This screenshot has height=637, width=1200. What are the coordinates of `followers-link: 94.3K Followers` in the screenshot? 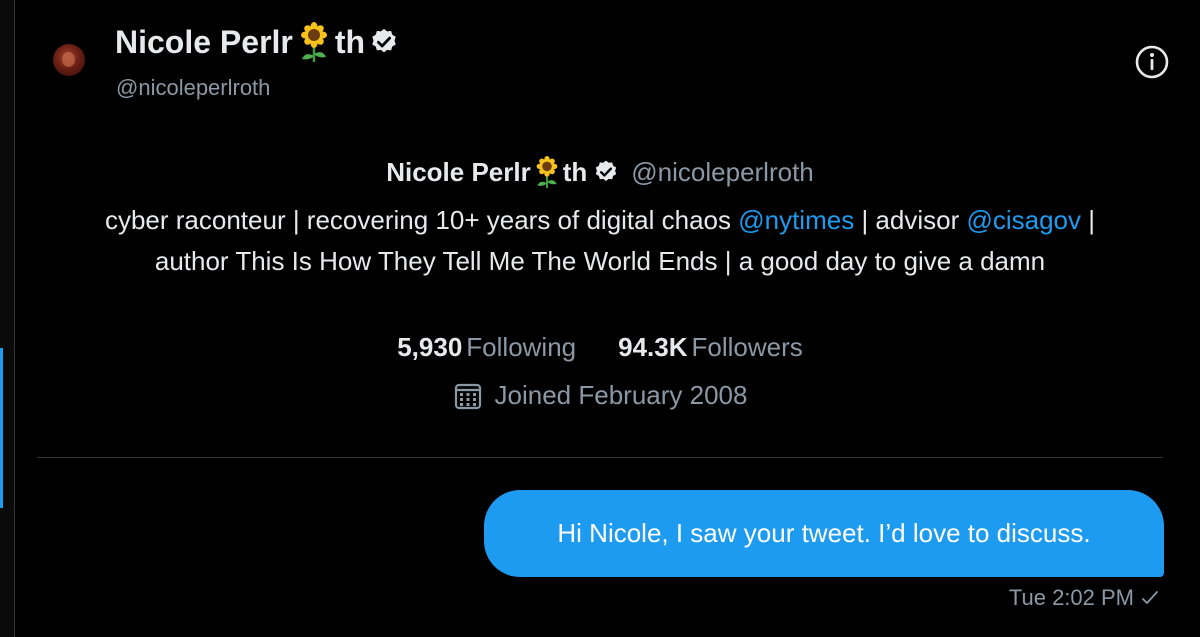 It's located at (710, 347).